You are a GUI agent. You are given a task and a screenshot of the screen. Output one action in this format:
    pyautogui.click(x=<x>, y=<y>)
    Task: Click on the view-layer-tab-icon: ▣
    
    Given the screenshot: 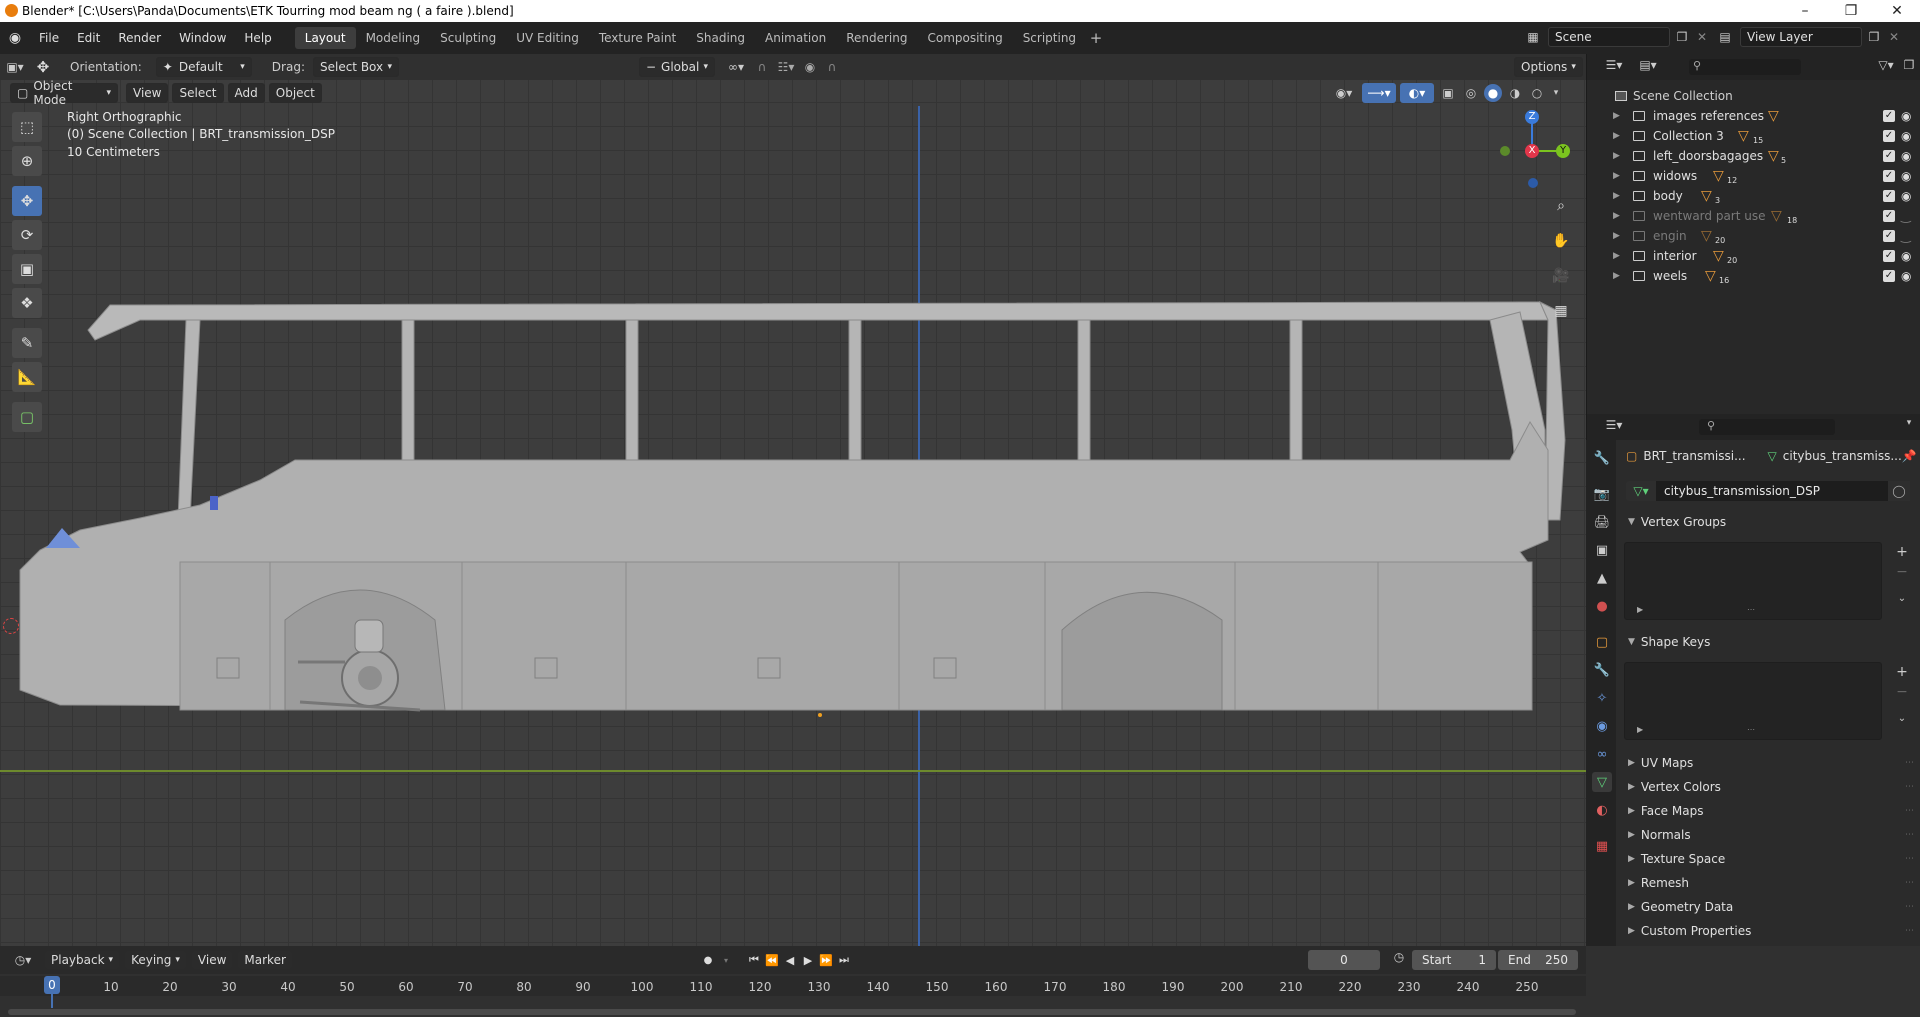 What is the action you would take?
    pyautogui.click(x=1602, y=550)
    